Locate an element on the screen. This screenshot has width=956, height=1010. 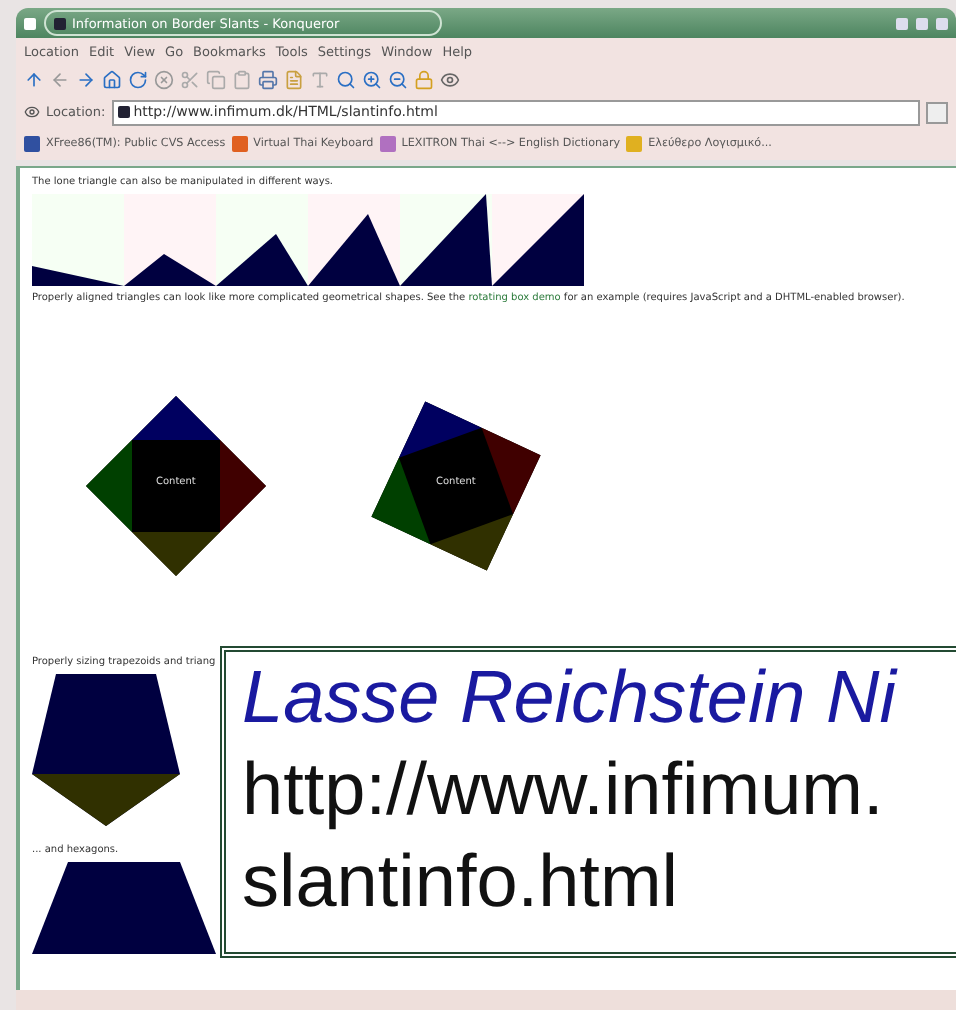
document-icon is located at coordinates (294, 80).